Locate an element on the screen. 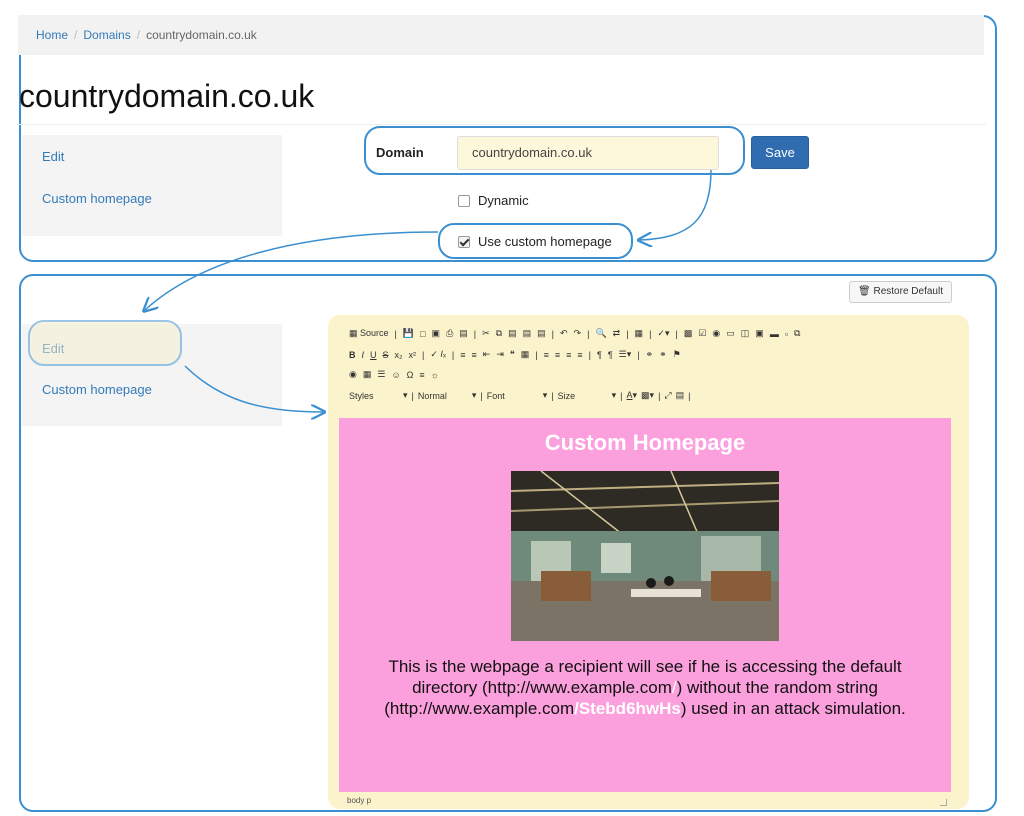  save-icon: 💾 is located at coordinates (408, 333).